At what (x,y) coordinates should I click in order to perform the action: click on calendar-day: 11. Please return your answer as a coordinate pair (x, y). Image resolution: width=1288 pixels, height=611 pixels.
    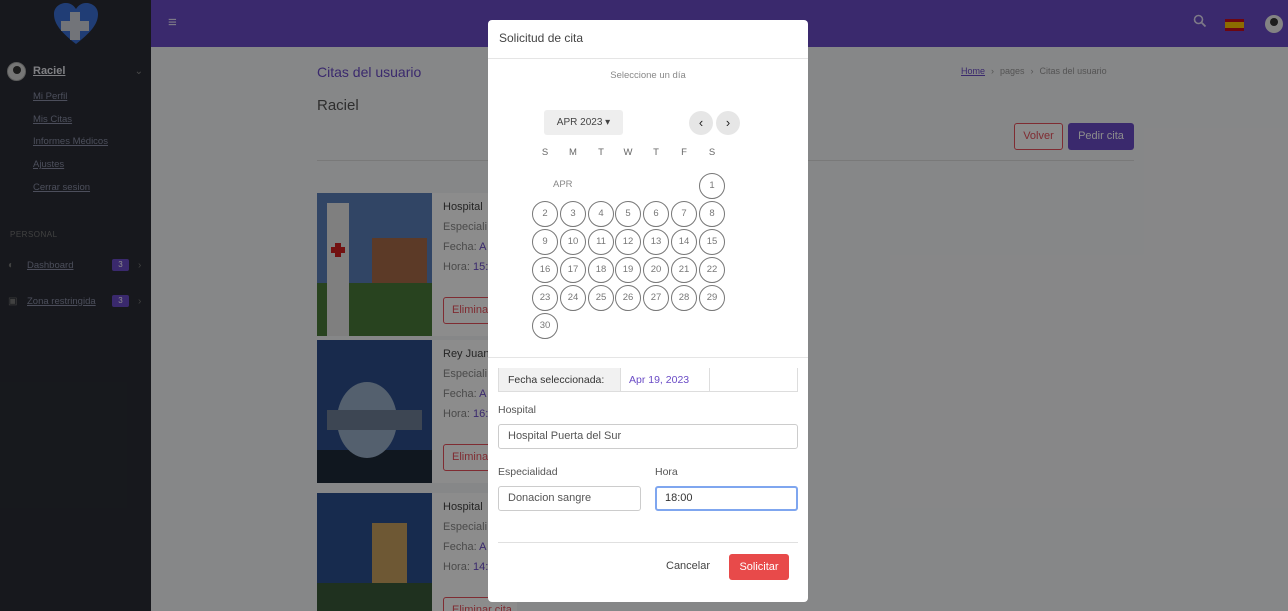
    Looking at the image, I should click on (601, 242).